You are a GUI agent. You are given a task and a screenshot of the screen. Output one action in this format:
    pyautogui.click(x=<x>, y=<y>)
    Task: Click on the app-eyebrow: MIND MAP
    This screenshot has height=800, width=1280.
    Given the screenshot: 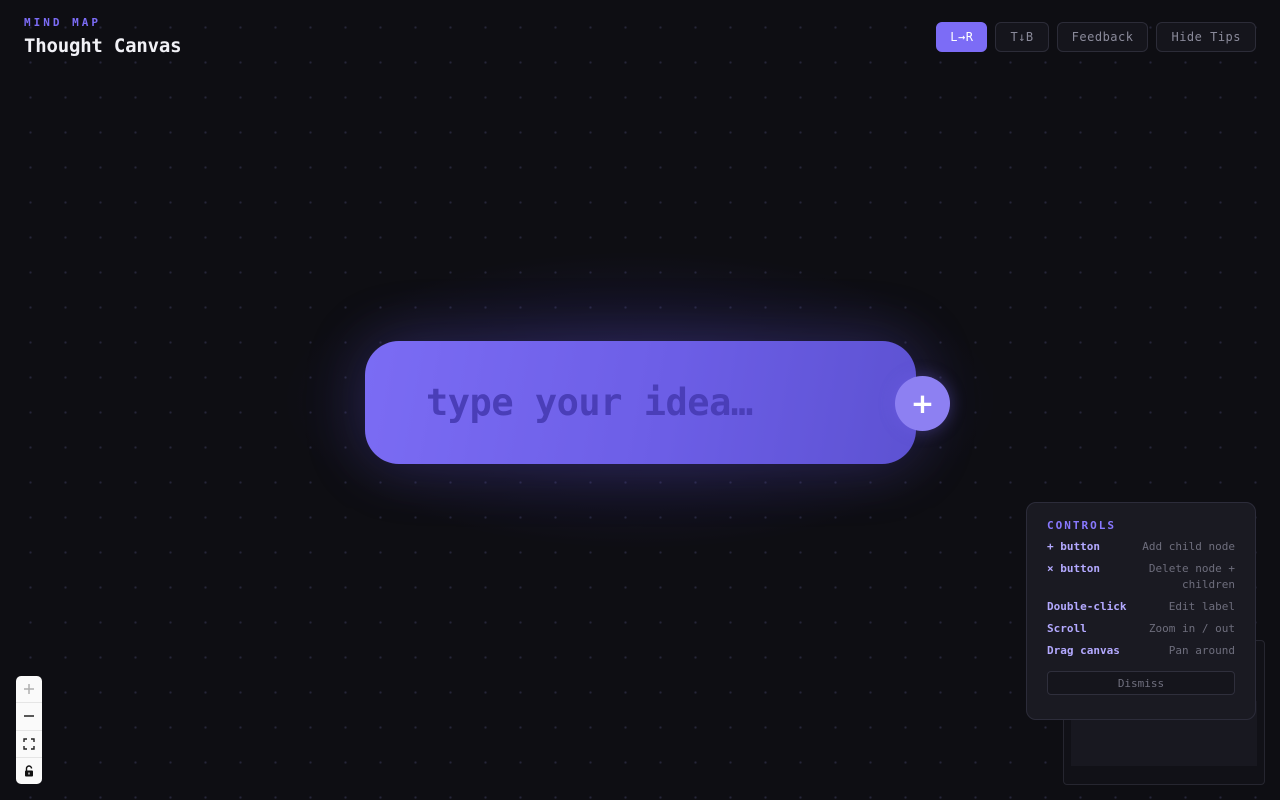 What is the action you would take?
    pyautogui.click(x=62, y=22)
    